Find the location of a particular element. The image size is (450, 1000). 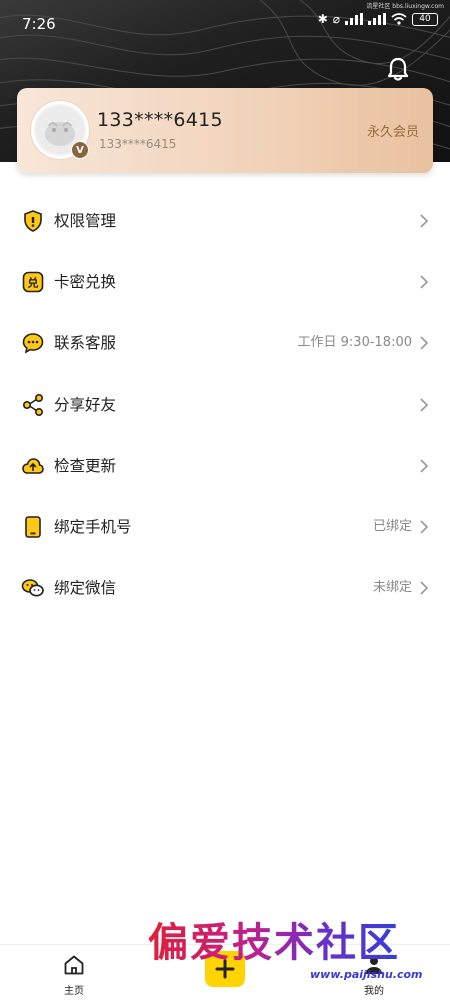

home-icon is located at coordinates (74, 965).